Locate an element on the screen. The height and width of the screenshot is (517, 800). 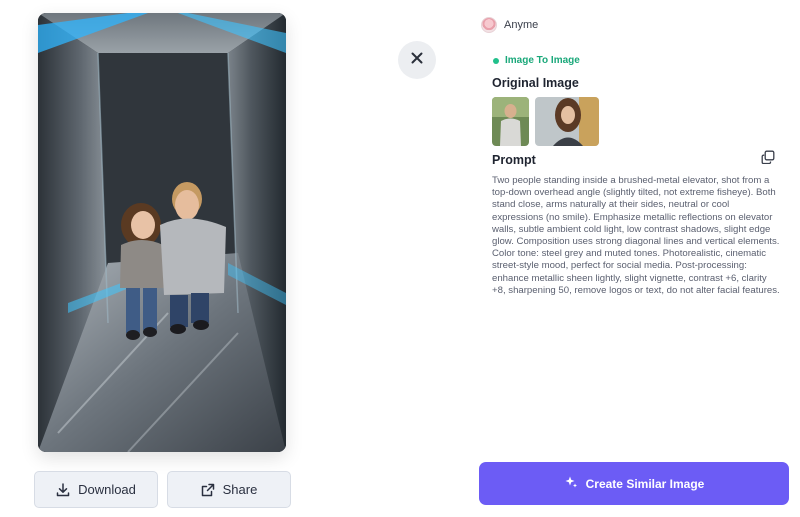
original-thumbnail-woman is located at coordinates (567, 121).